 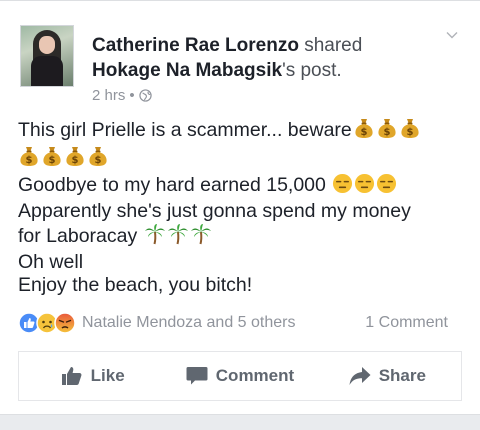 I want to click on action-bar: Like Comment Share, so click(x=240, y=376).